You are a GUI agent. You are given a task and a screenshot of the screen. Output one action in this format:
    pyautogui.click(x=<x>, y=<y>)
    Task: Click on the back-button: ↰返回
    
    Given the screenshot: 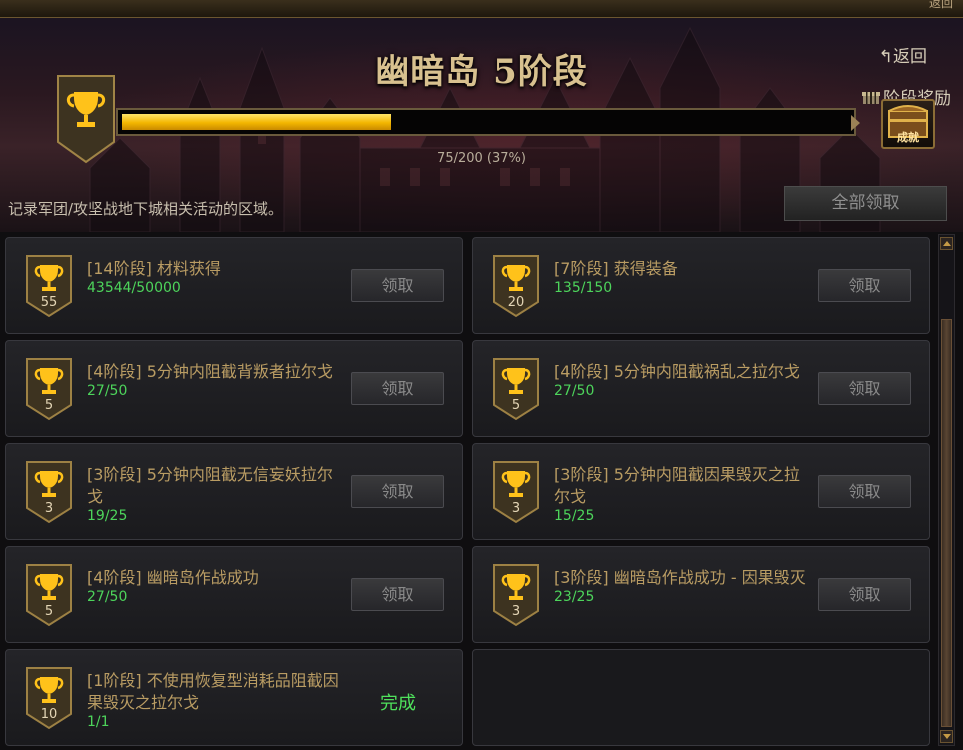 What is the action you would take?
    pyautogui.click(x=903, y=54)
    